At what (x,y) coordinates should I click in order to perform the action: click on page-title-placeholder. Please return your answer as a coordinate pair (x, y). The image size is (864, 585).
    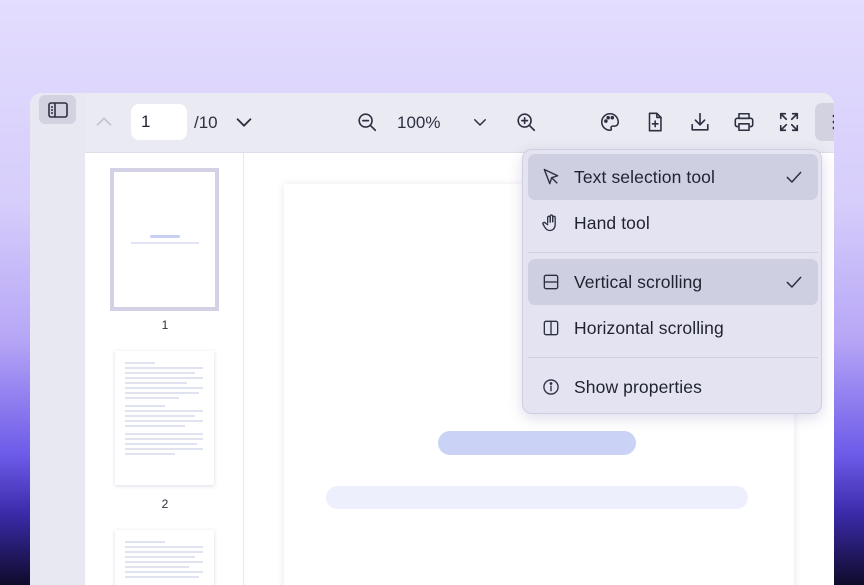
    Looking at the image, I should click on (537, 443).